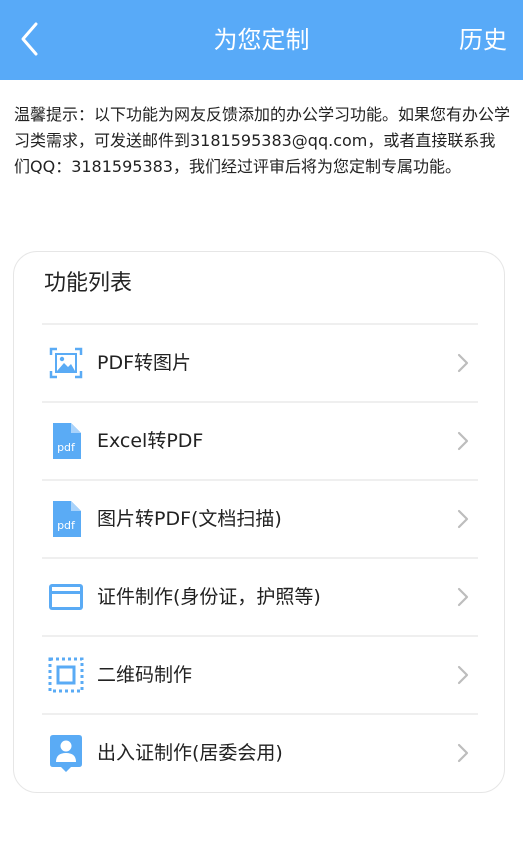 The image size is (523, 865). I want to click on feature-item-label: 二维码制作, so click(145, 675).